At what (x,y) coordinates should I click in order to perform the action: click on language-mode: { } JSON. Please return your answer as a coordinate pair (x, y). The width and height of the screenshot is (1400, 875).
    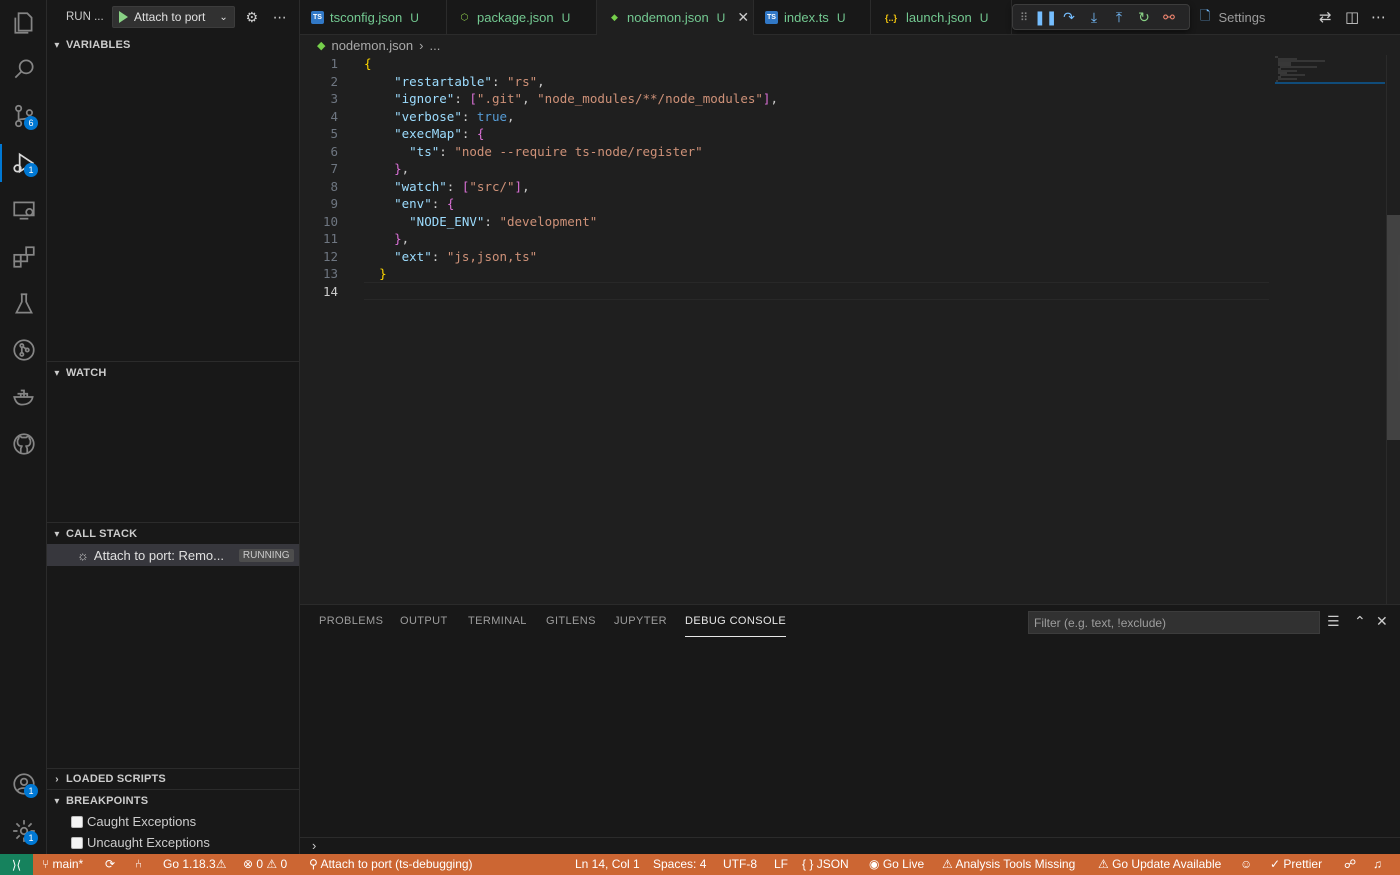
    Looking at the image, I should click on (825, 864).